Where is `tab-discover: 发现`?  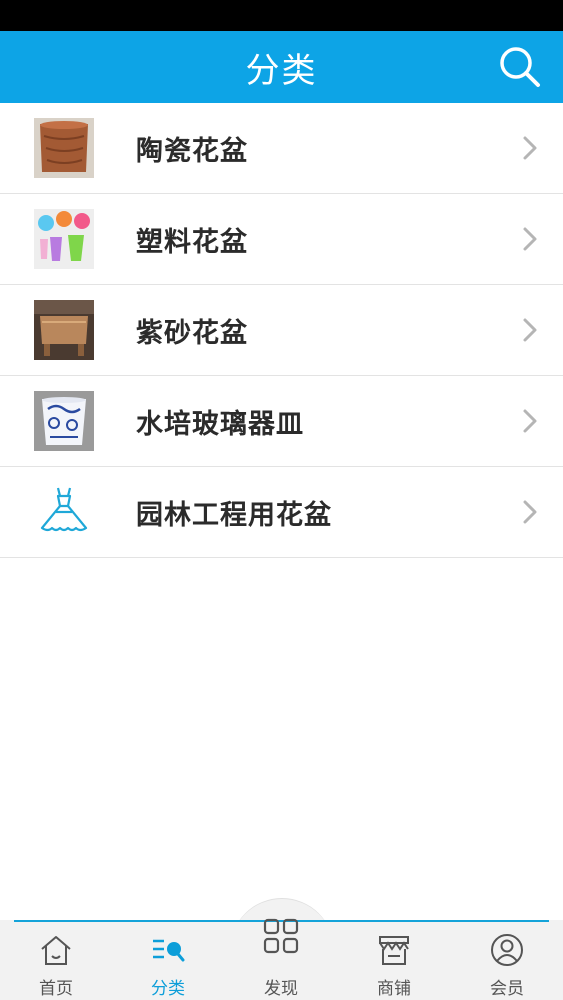 tab-discover: 发现 is located at coordinates (281, 959).